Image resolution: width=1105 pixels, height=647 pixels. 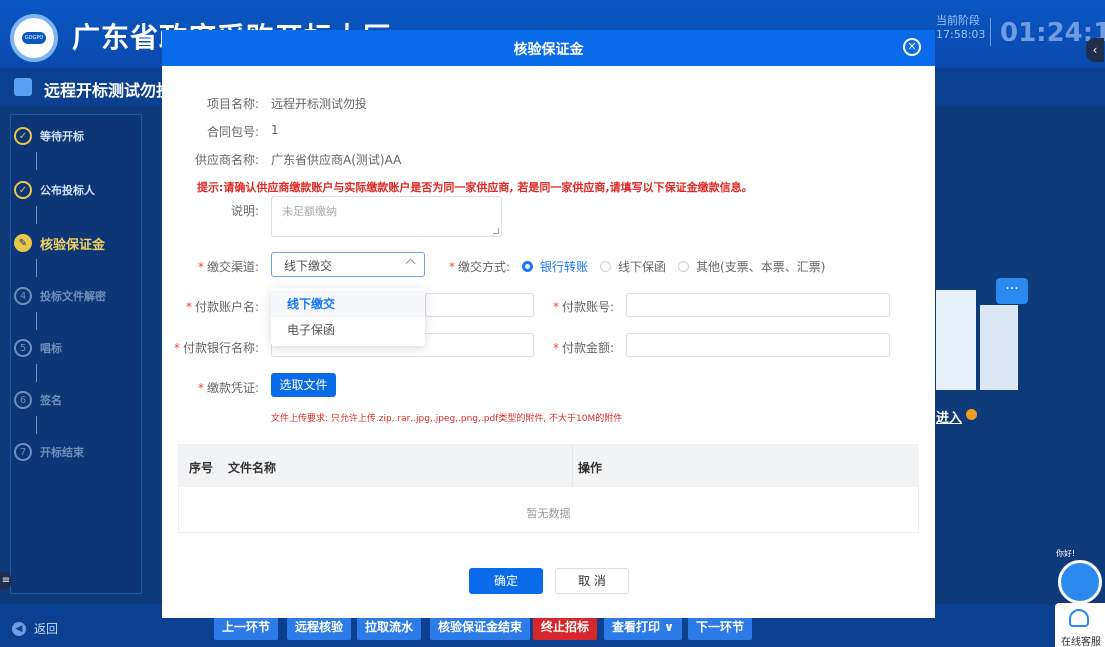 I want to click on online-service-button: 在线客服, so click(x=1080, y=625).